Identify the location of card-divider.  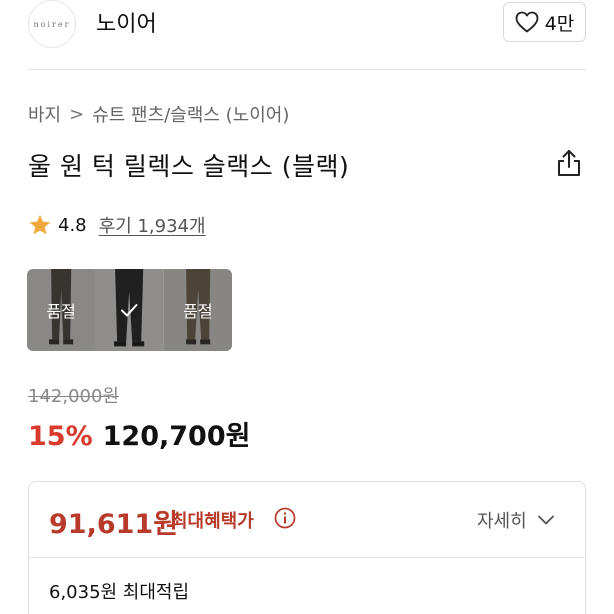
(307, 557).